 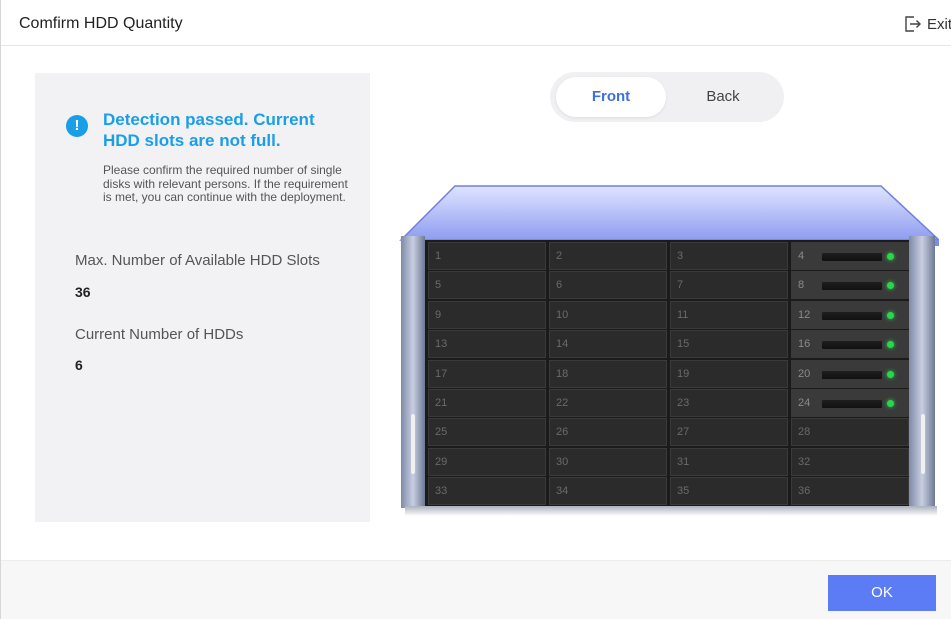 I want to click on hdd-slot-number: 29, so click(x=441, y=461).